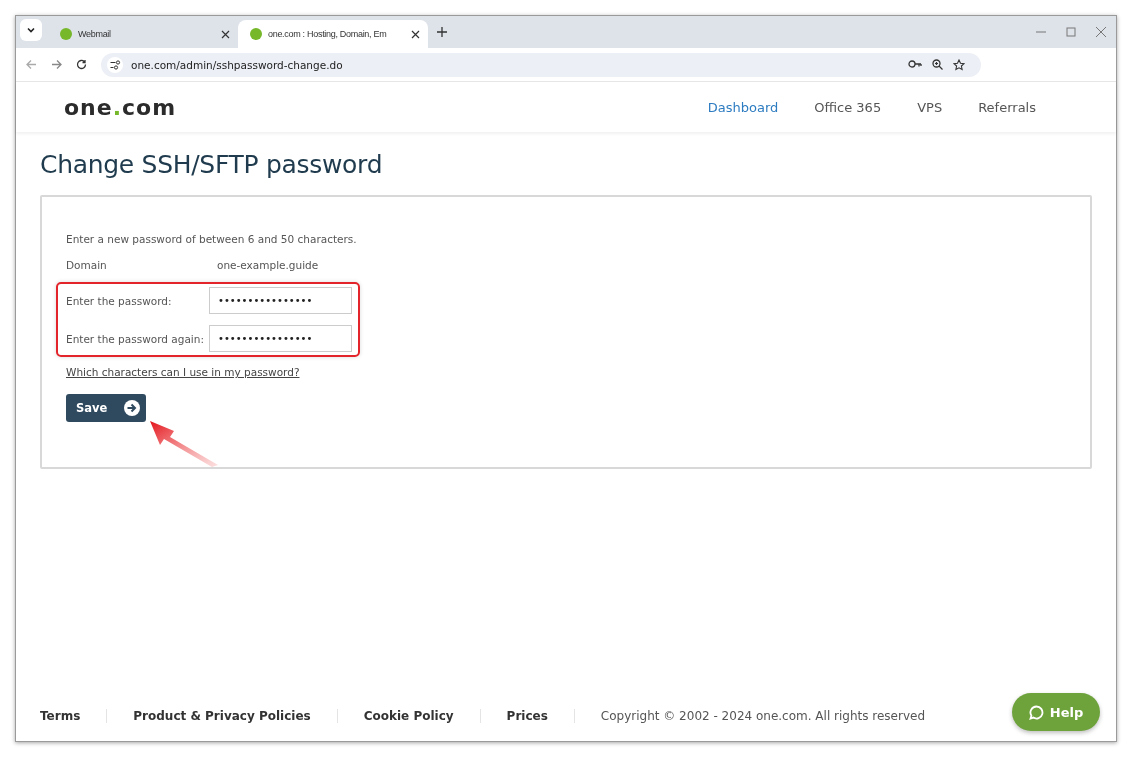 This screenshot has width=1132, height=758. What do you see at coordinates (937, 64) in the screenshot?
I see `zoom-icon` at bounding box center [937, 64].